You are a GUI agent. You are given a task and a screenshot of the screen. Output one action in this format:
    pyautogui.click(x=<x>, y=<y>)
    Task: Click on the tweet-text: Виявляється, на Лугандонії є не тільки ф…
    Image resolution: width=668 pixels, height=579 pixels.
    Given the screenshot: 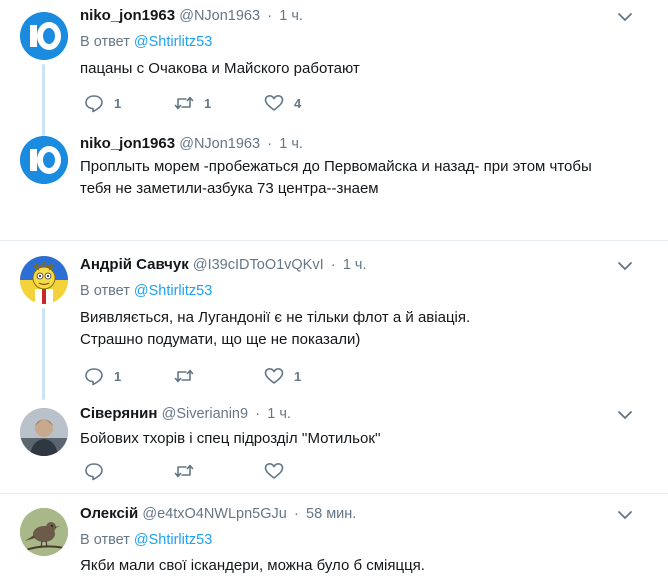 What is the action you would take?
    pyautogui.click(x=360, y=329)
    